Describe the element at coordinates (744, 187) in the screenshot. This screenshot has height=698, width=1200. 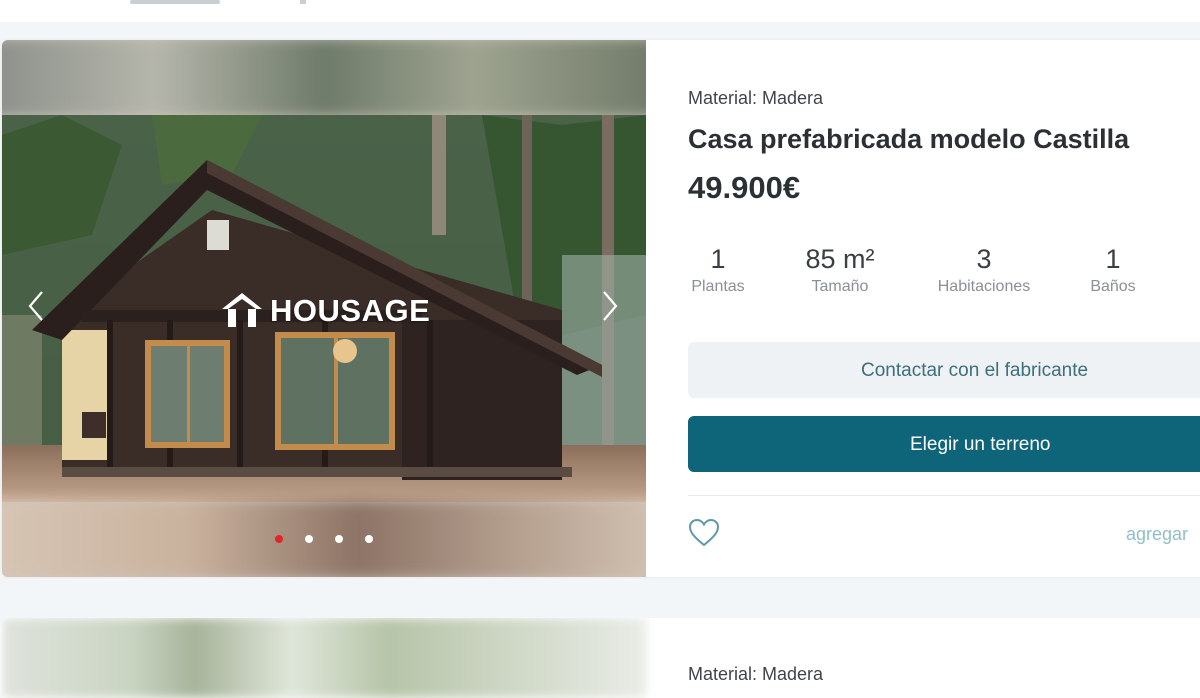
I see `listing-price: 49.900€` at that location.